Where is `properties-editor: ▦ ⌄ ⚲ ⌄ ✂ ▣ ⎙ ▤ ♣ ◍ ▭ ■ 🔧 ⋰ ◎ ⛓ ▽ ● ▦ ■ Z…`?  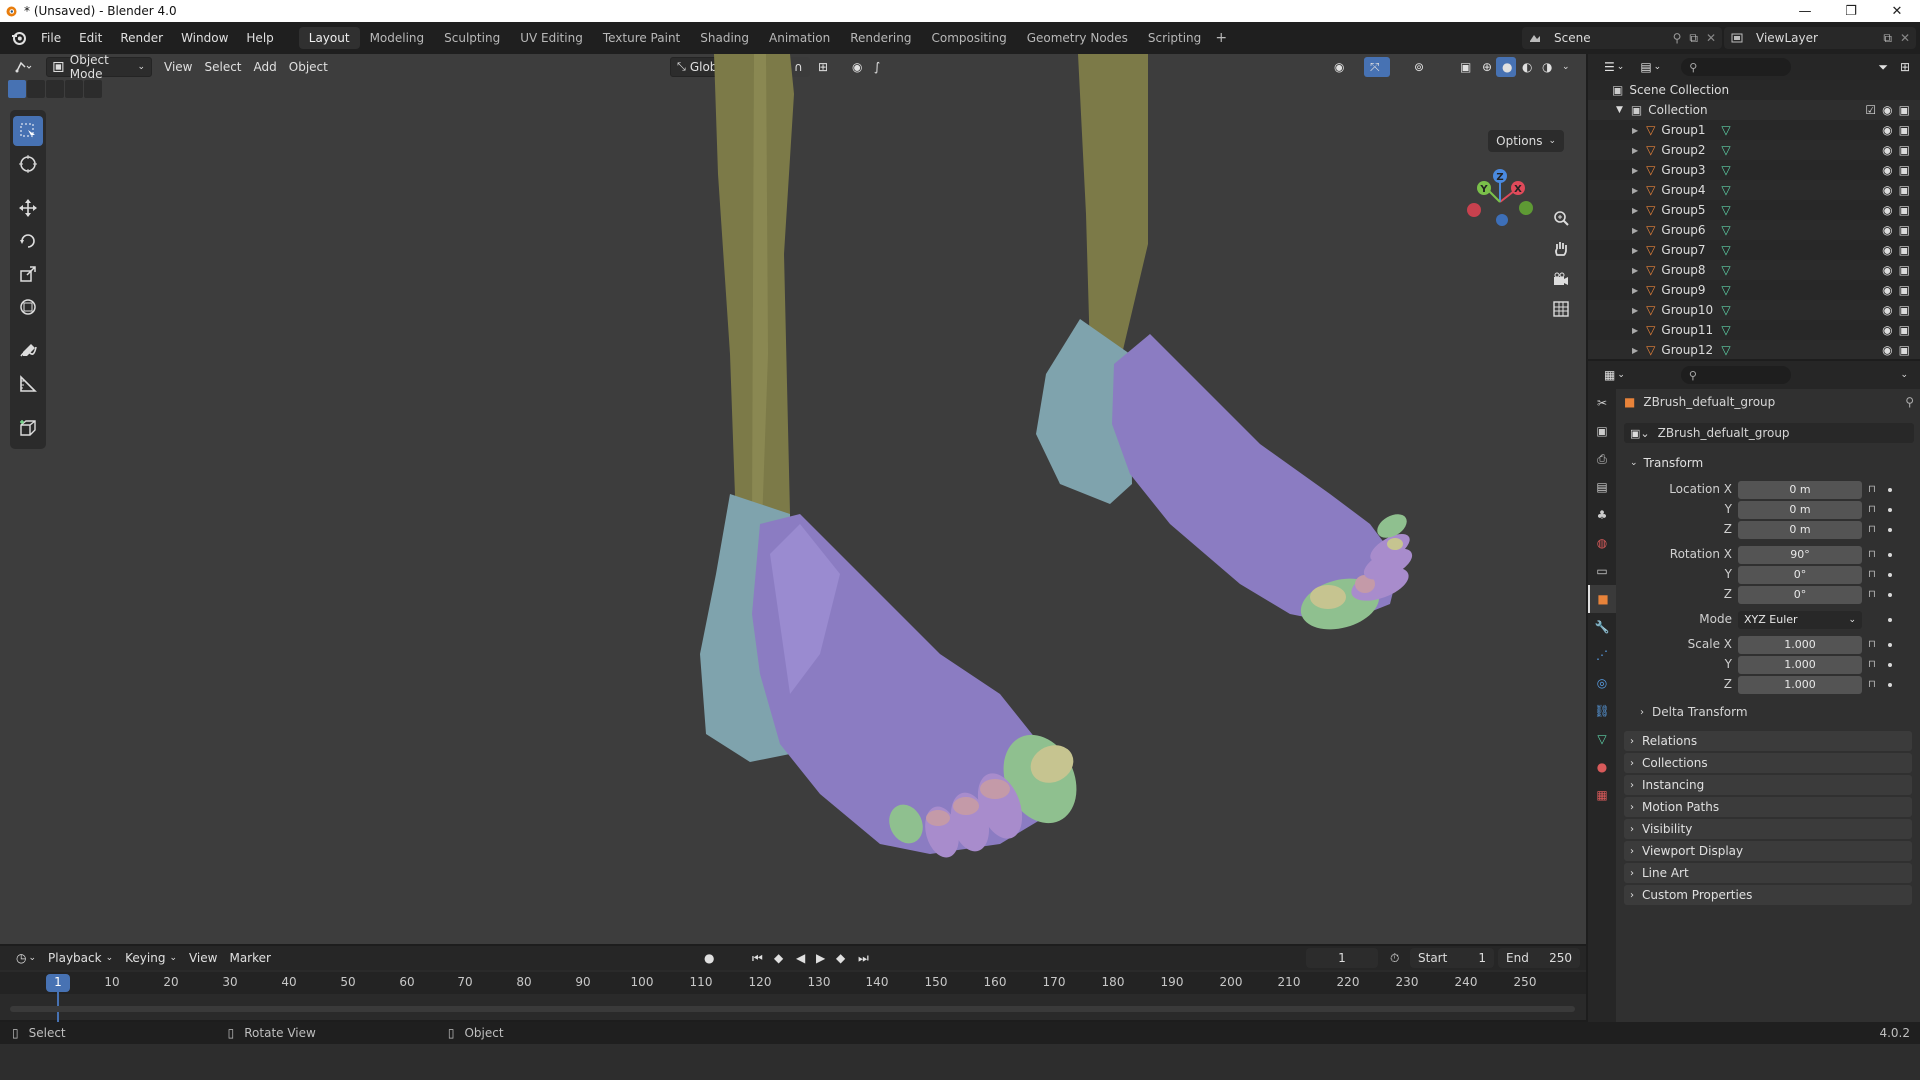
properties-editor: ▦ ⌄ ⚲ ⌄ ✂ ▣ ⎙ ▤ ♣ ◍ ▭ ■ 🔧 ⋰ ◎ ⛓ ▽ ● ▦ ■ Z… is located at coordinates (1754, 691).